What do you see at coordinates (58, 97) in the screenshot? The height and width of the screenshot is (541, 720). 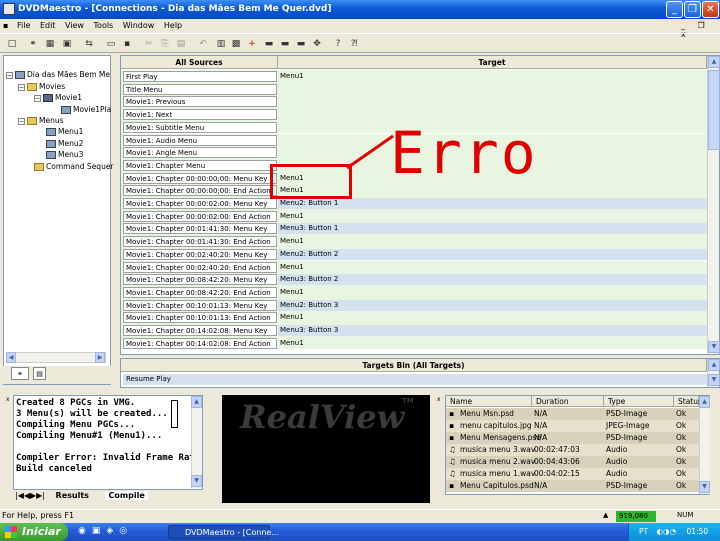 I see `tree-item-movie1: − Movie1` at bounding box center [58, 97].